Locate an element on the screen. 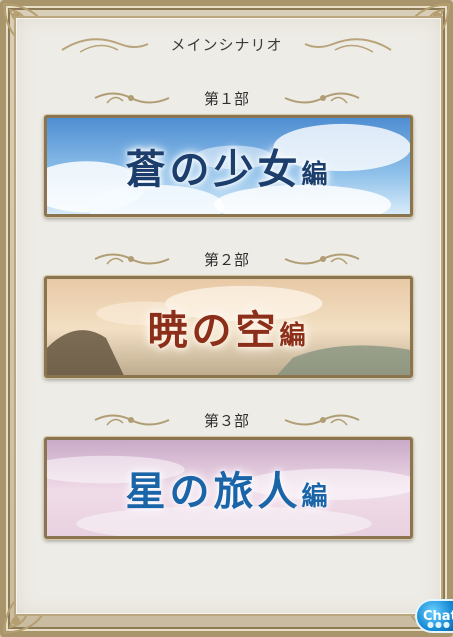 The image size is (453, 637). scenario-banner-part2: 暁の空編 is located at coordinates (228, 327).